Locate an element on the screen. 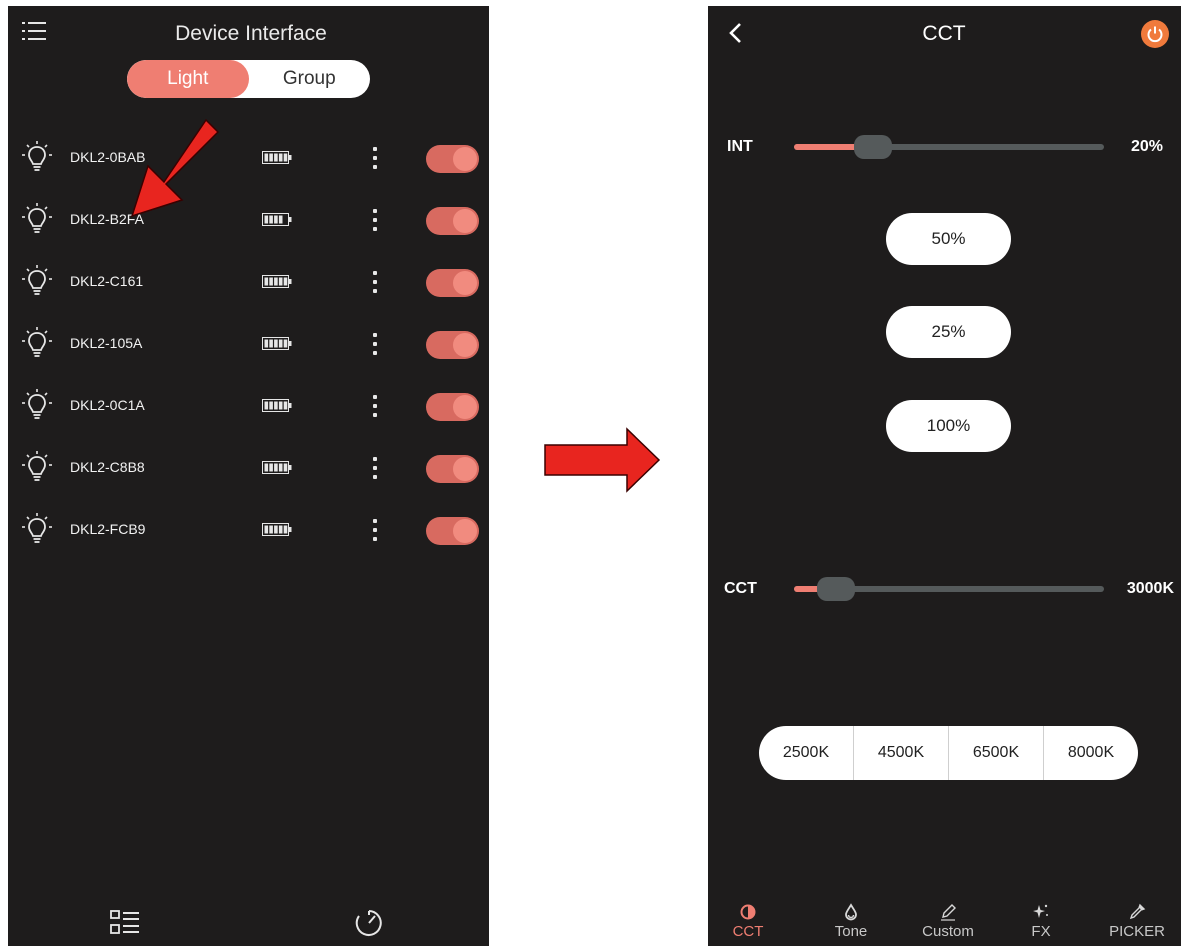  menu-icon is located at coordinates (34, 31).